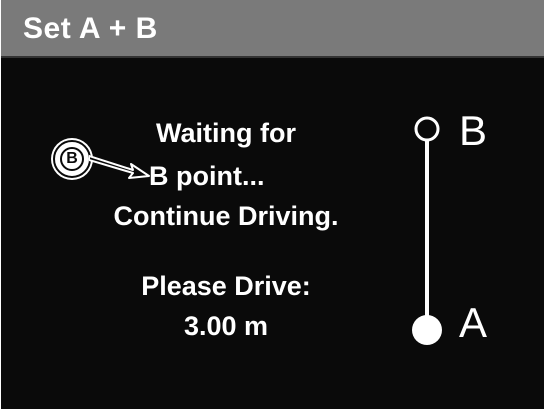 The width and height of the screenshot is (544, 409). I want to click on b-point-label: B, so click(473, 130).